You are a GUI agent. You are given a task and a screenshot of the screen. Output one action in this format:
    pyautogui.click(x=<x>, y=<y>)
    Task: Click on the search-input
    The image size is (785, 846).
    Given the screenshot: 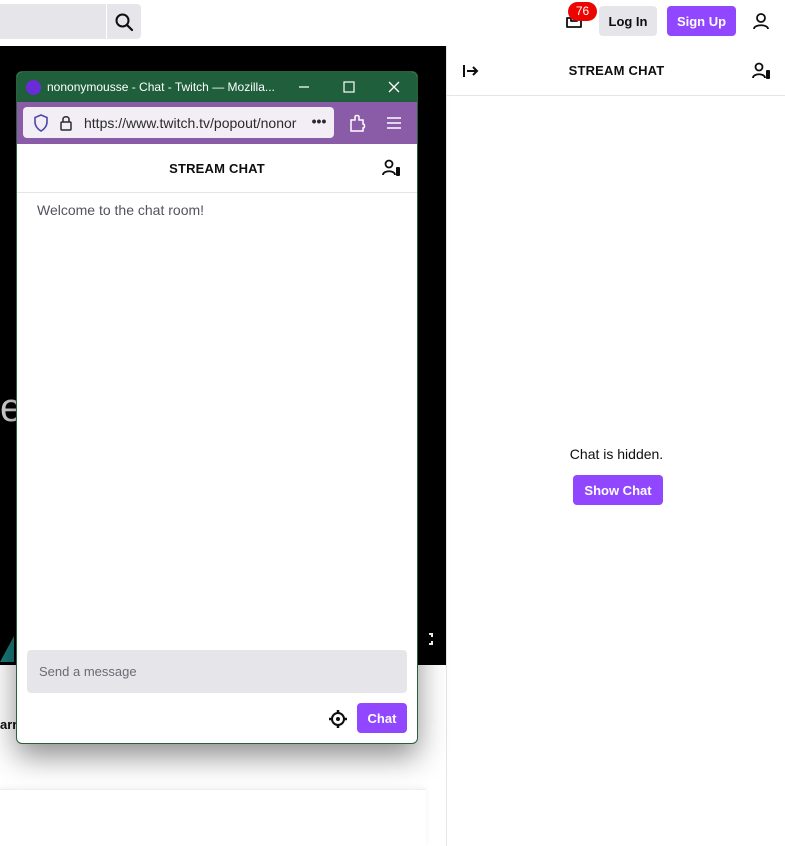 What is the action you would take?
    pyautogui.click(x=53, y=21)
    